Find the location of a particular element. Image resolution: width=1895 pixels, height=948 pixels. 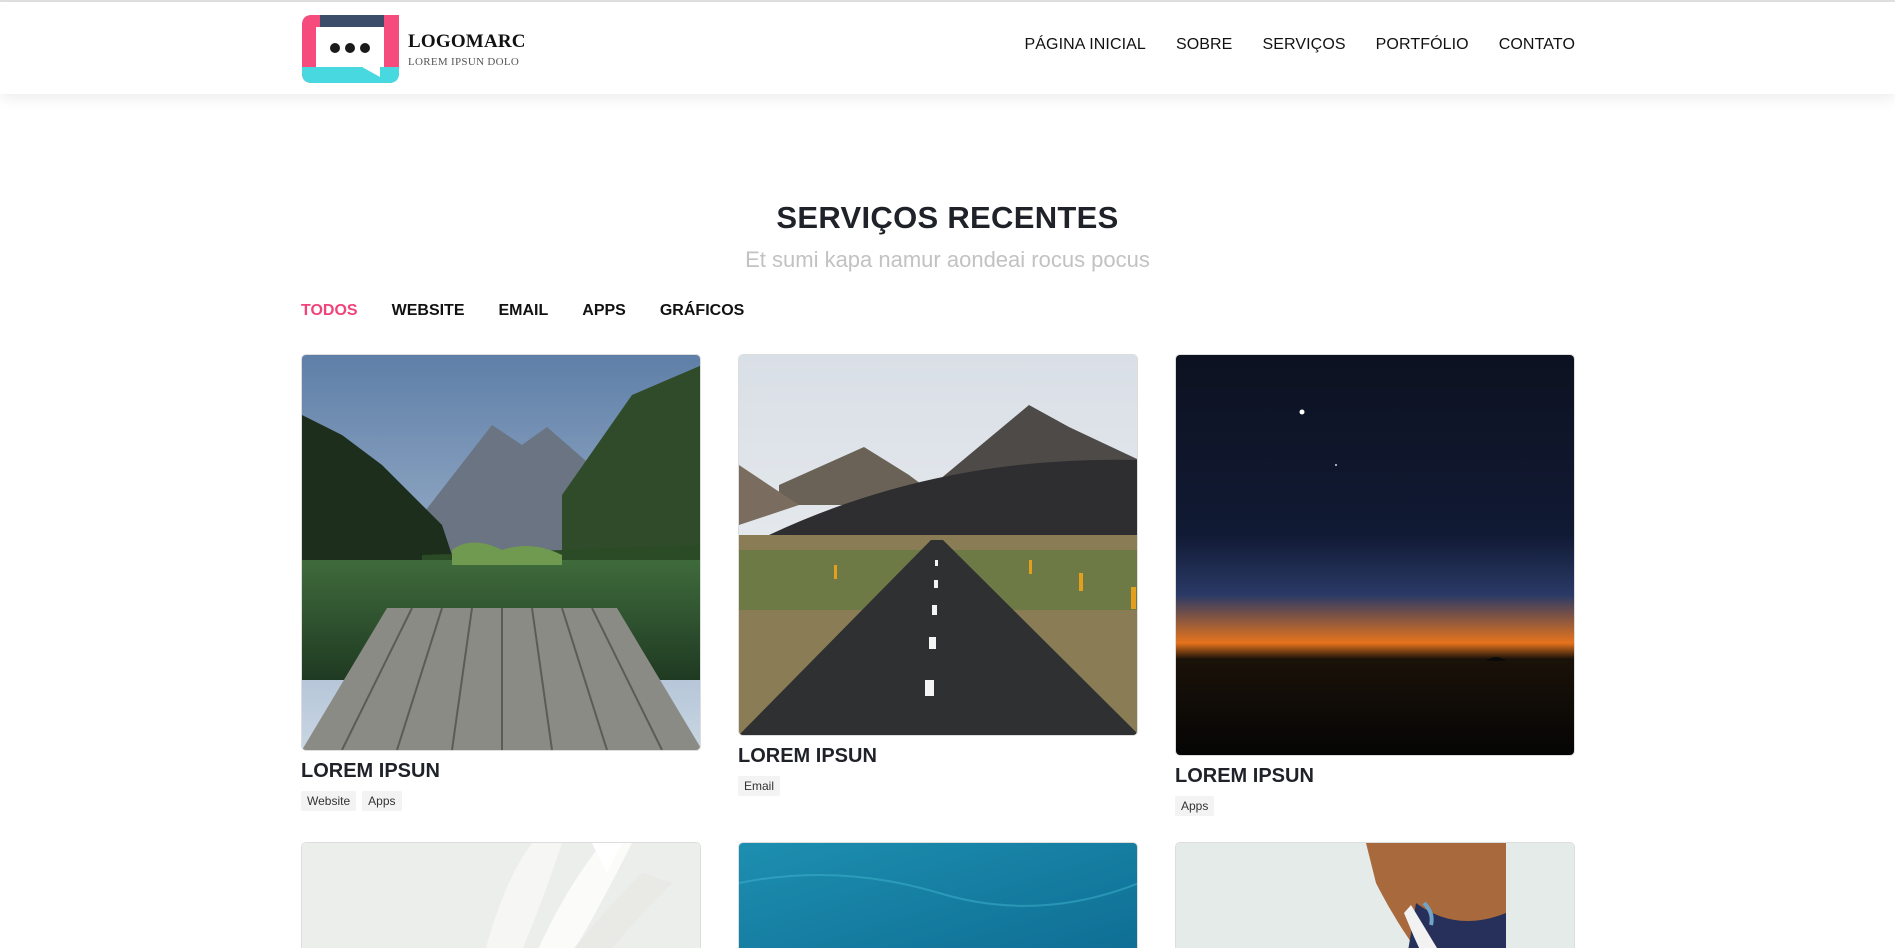

card-image-mountain-road is located at coordinates (938, 545).